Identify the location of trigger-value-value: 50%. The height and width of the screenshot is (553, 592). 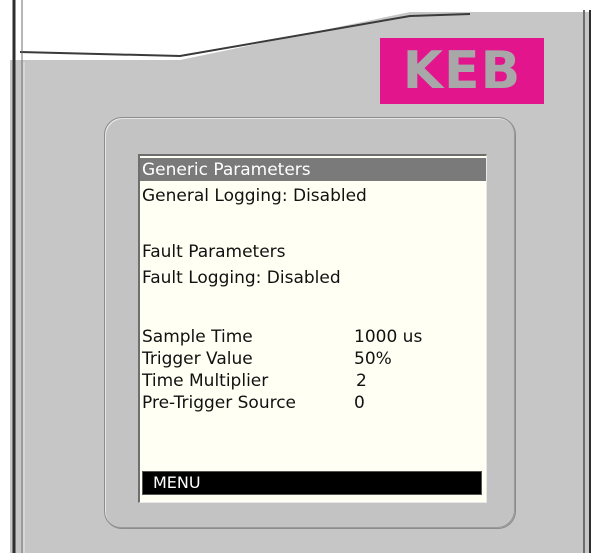
(373, 359).